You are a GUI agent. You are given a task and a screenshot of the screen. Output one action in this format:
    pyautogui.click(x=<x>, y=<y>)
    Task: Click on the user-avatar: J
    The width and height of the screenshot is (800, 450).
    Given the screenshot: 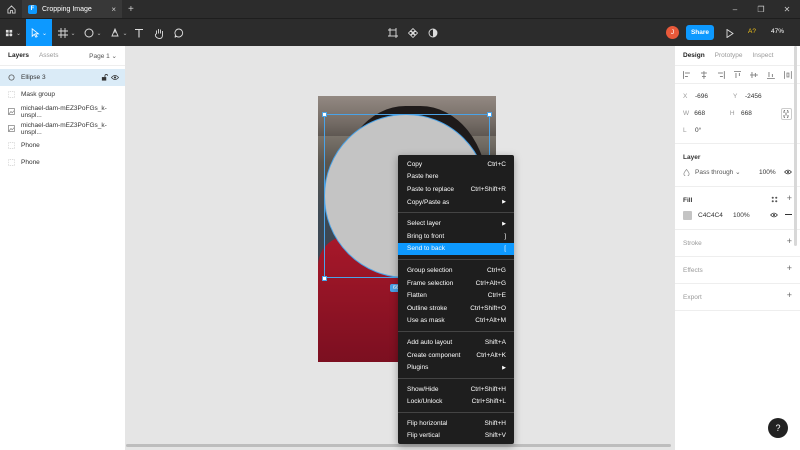 What is the action you would take?
    pyautogui.click(x=672, y=32)
    